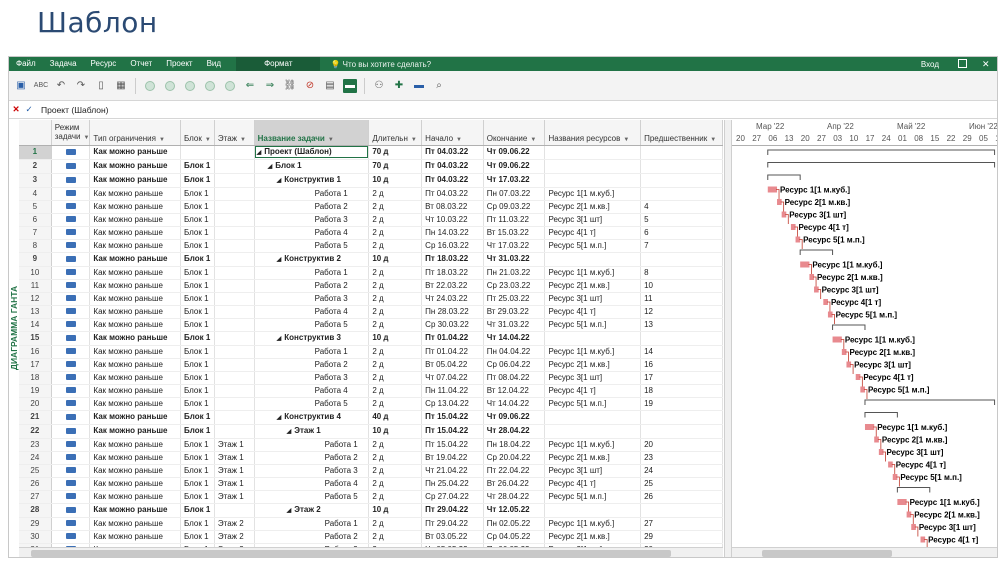 This screenshot has height=565, width=1005. Describe the element at coordinates (681, 458) in the screenshot. I see `predecessors-cell: 23` at that location.